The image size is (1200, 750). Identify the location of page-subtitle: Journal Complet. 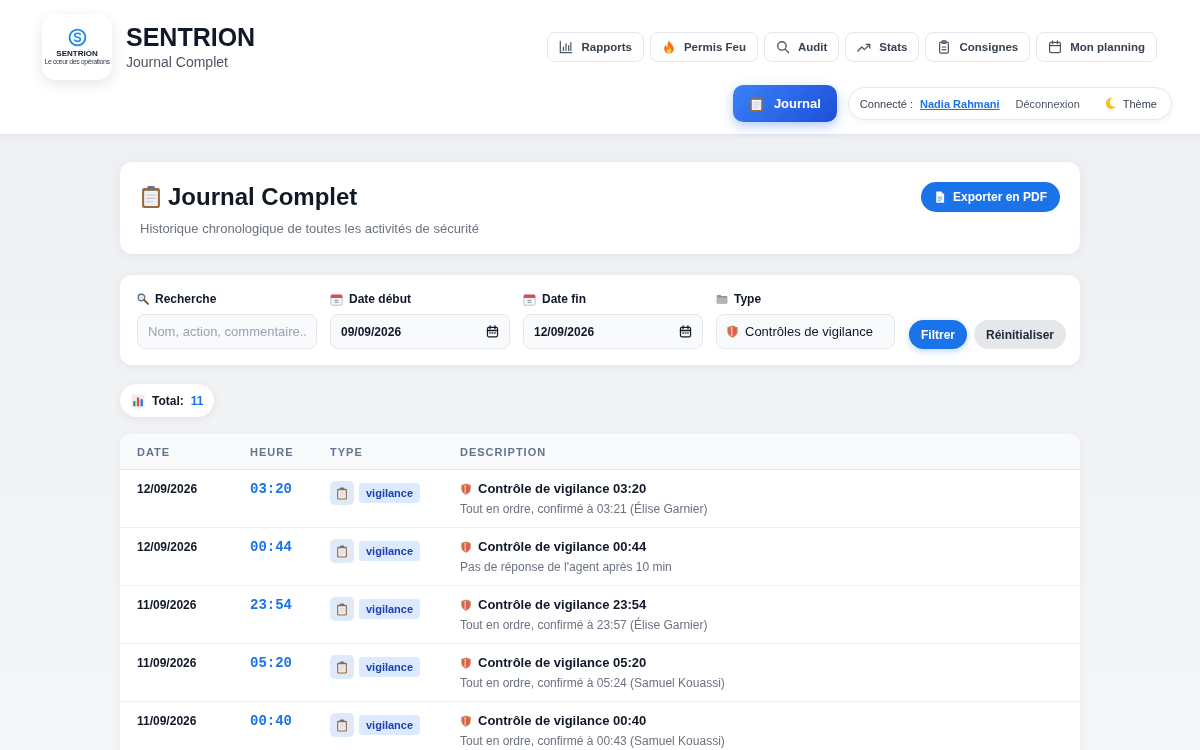
(177, 62).